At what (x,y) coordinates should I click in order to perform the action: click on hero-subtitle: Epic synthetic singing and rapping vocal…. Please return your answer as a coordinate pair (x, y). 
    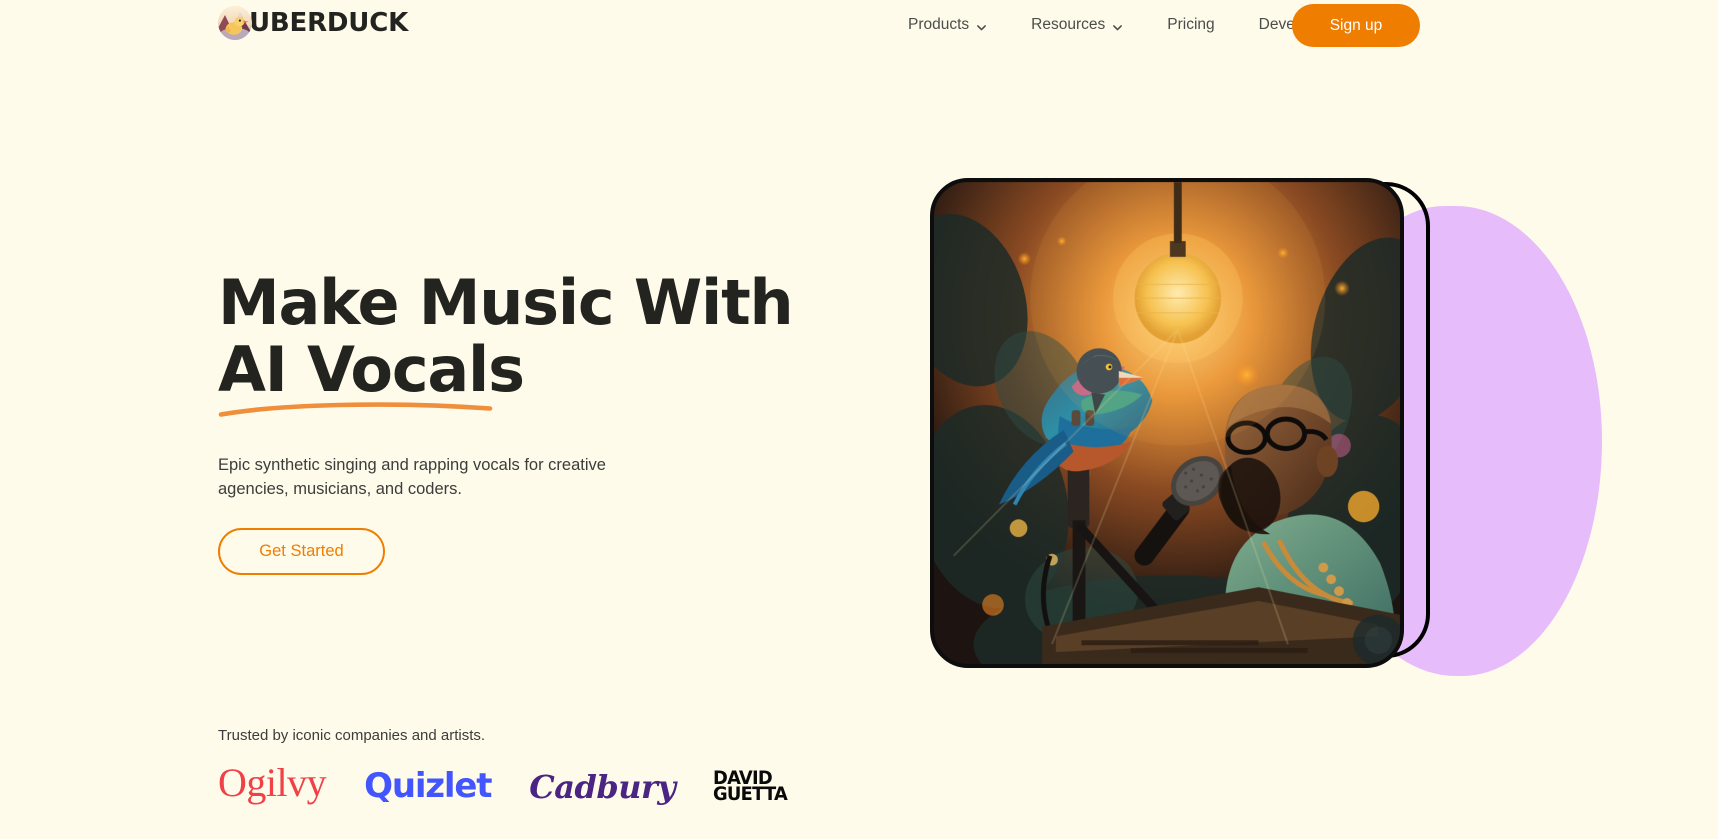
    Looking at the image, I should click on (412, 477).